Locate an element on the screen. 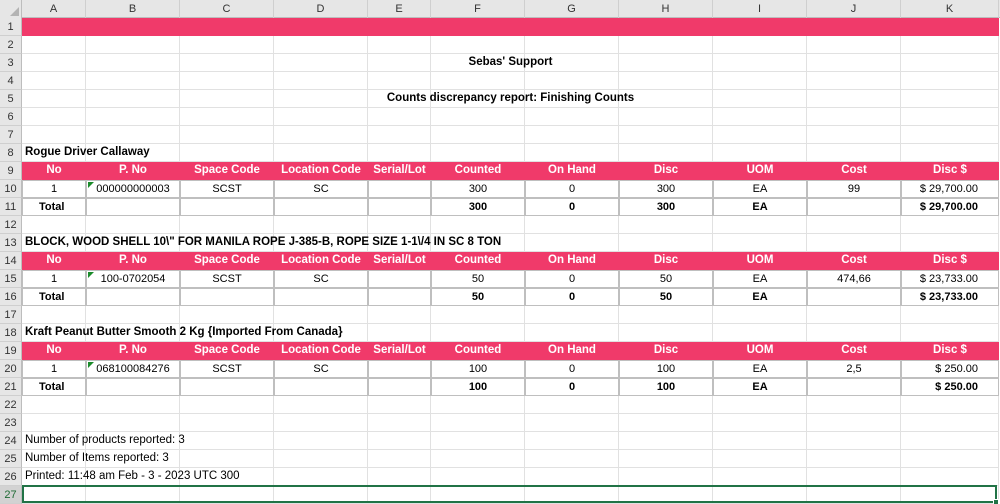  total-counted: 50 is located at coordinates (478, 297).